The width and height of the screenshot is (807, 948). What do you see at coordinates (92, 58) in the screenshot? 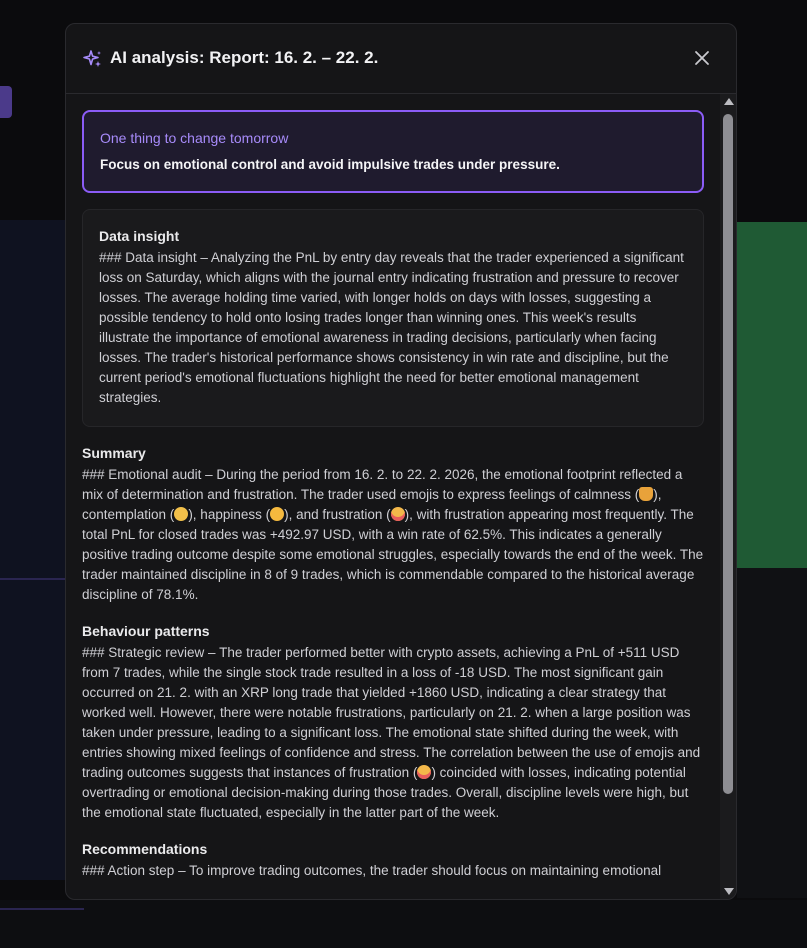
I see `sparkles-icon` at bounding box center [92, 58].